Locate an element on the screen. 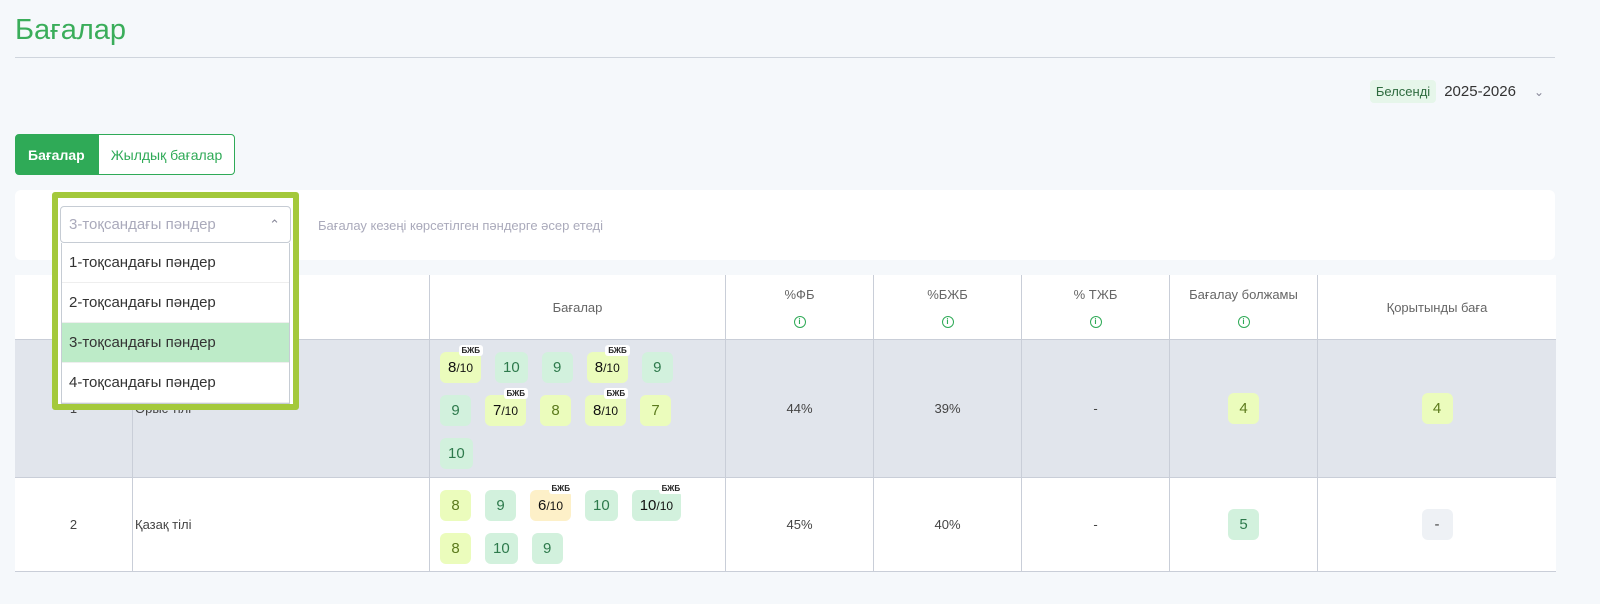 Image resolution: width=1600 pixels, height=604 pixels. grade-chip: 7 is located at coordinates (656, 410).